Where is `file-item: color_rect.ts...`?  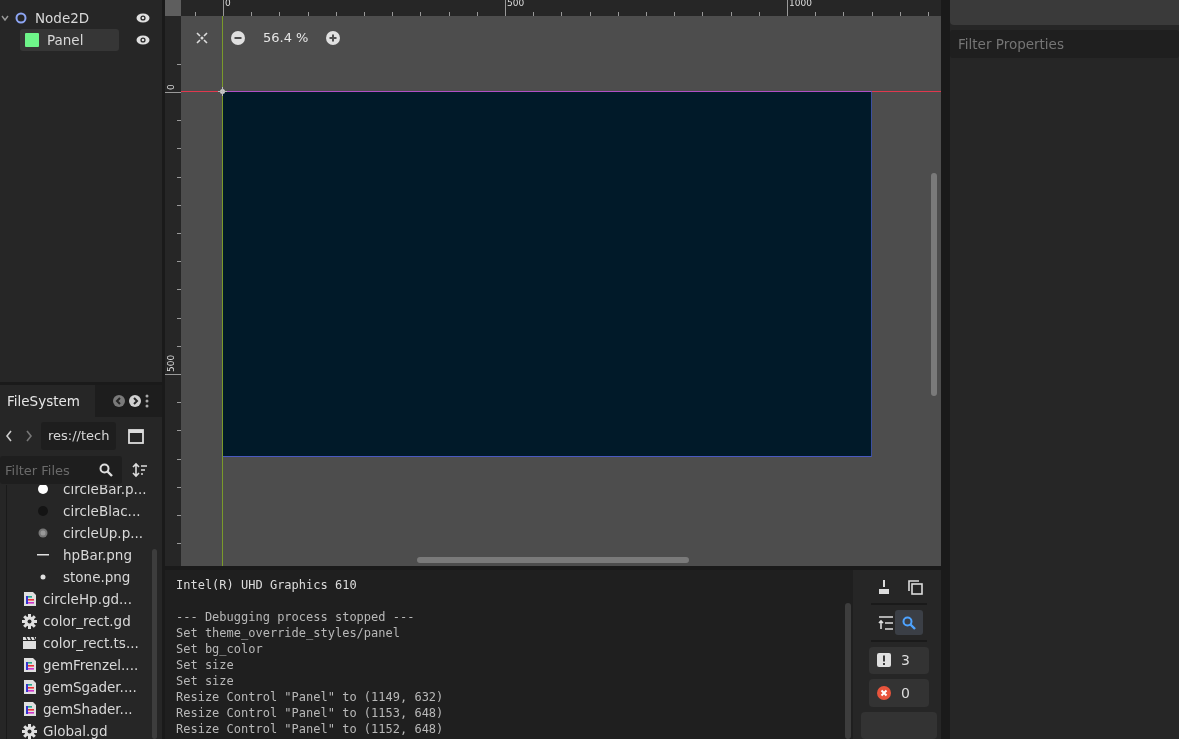 file-item: color_rect.ts... is located at coordinates (84, 643).